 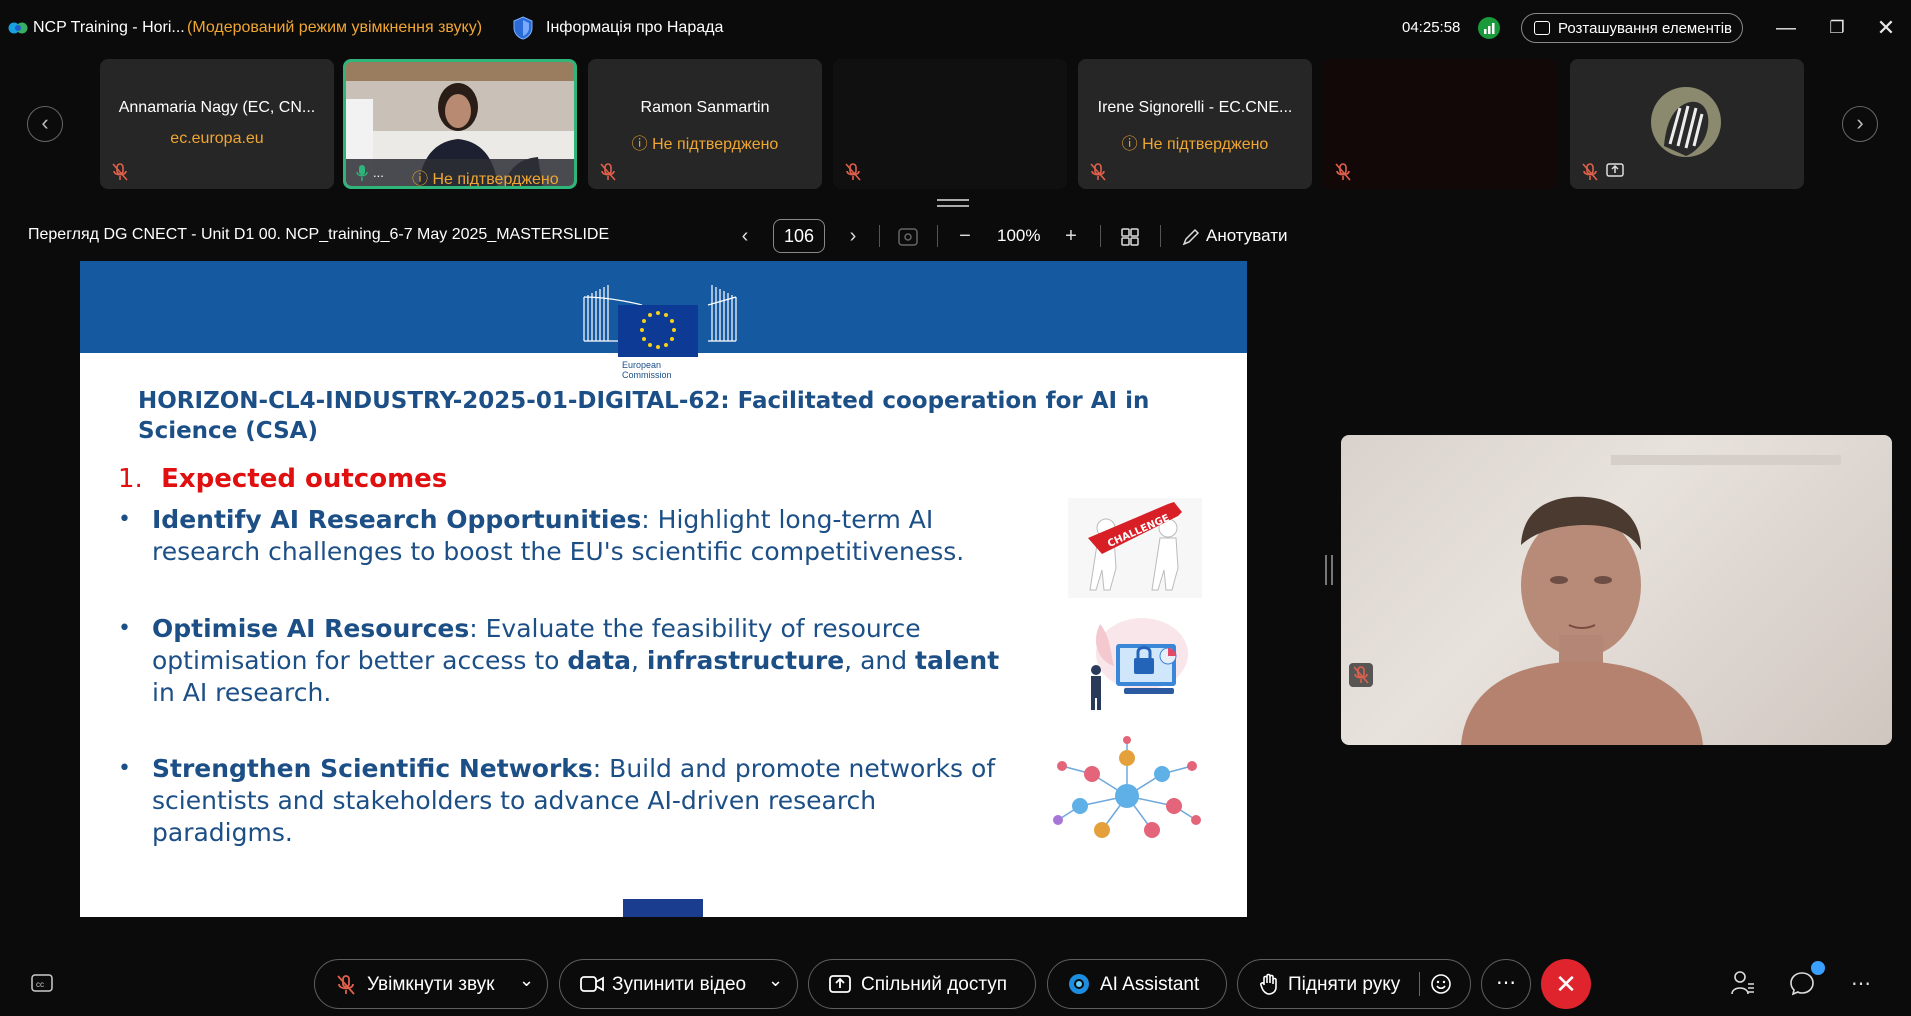 I want to click on logo-text-european: European, so click(x=641, y=365).